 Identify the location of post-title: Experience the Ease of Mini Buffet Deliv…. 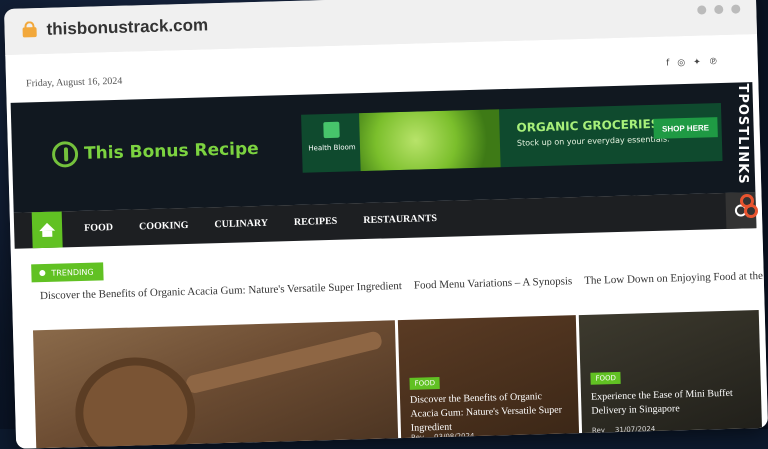
(672, 402).